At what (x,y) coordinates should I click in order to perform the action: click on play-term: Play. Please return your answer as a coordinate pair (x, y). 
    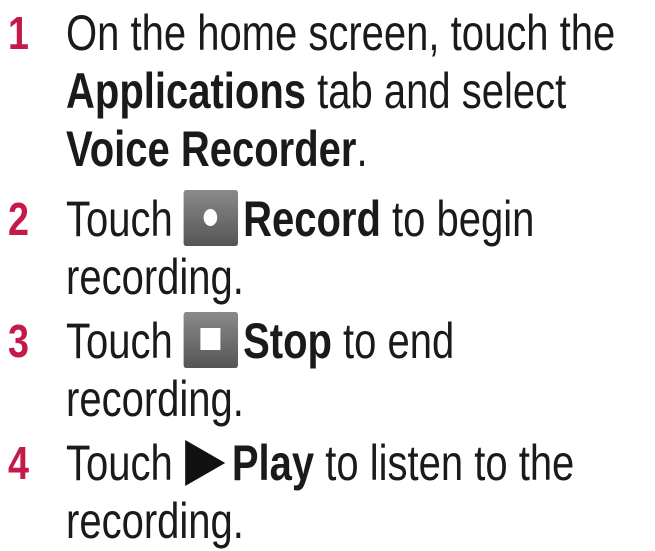
    Looking at the image, I should click on (273, 463).